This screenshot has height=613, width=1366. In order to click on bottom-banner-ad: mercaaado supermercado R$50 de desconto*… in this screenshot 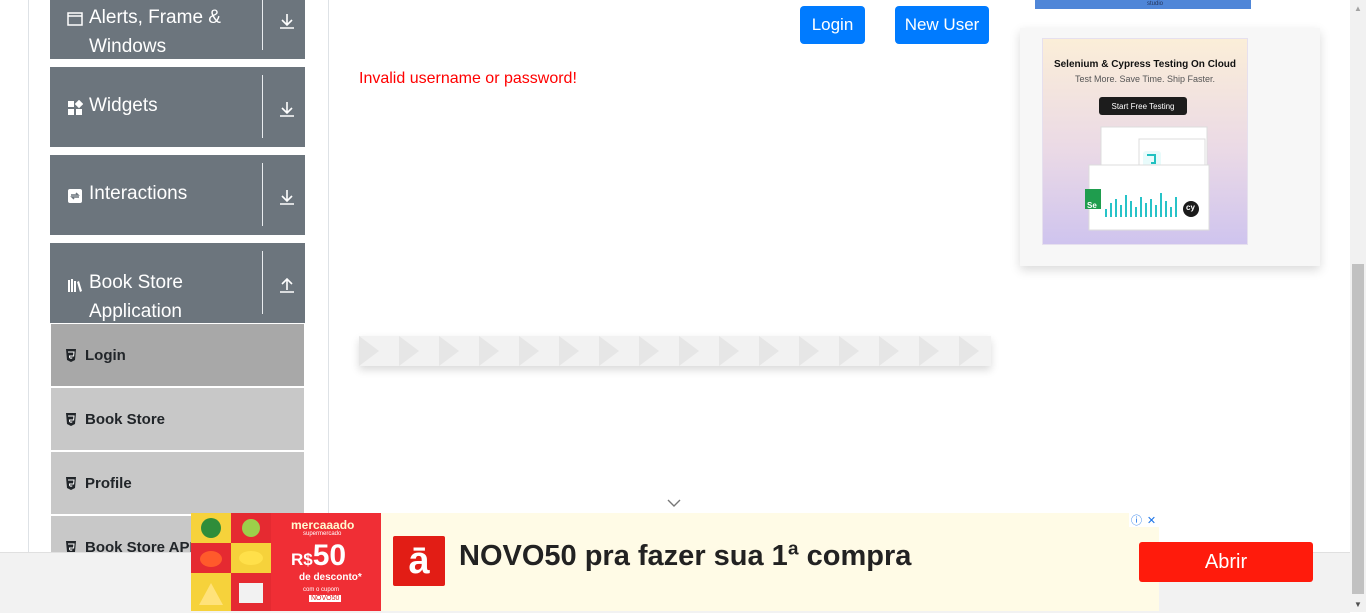, I will do `click(752, 562)`.